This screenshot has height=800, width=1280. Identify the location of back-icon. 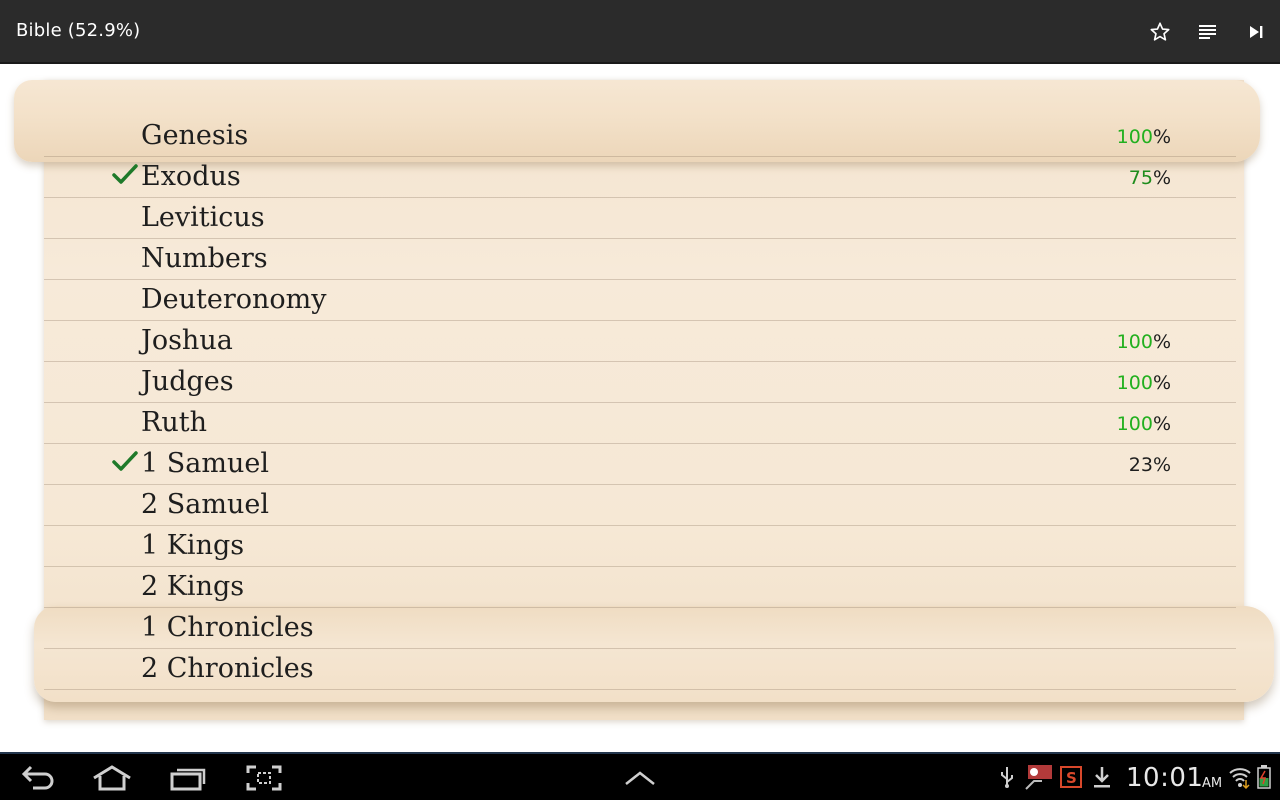
(37, 777).